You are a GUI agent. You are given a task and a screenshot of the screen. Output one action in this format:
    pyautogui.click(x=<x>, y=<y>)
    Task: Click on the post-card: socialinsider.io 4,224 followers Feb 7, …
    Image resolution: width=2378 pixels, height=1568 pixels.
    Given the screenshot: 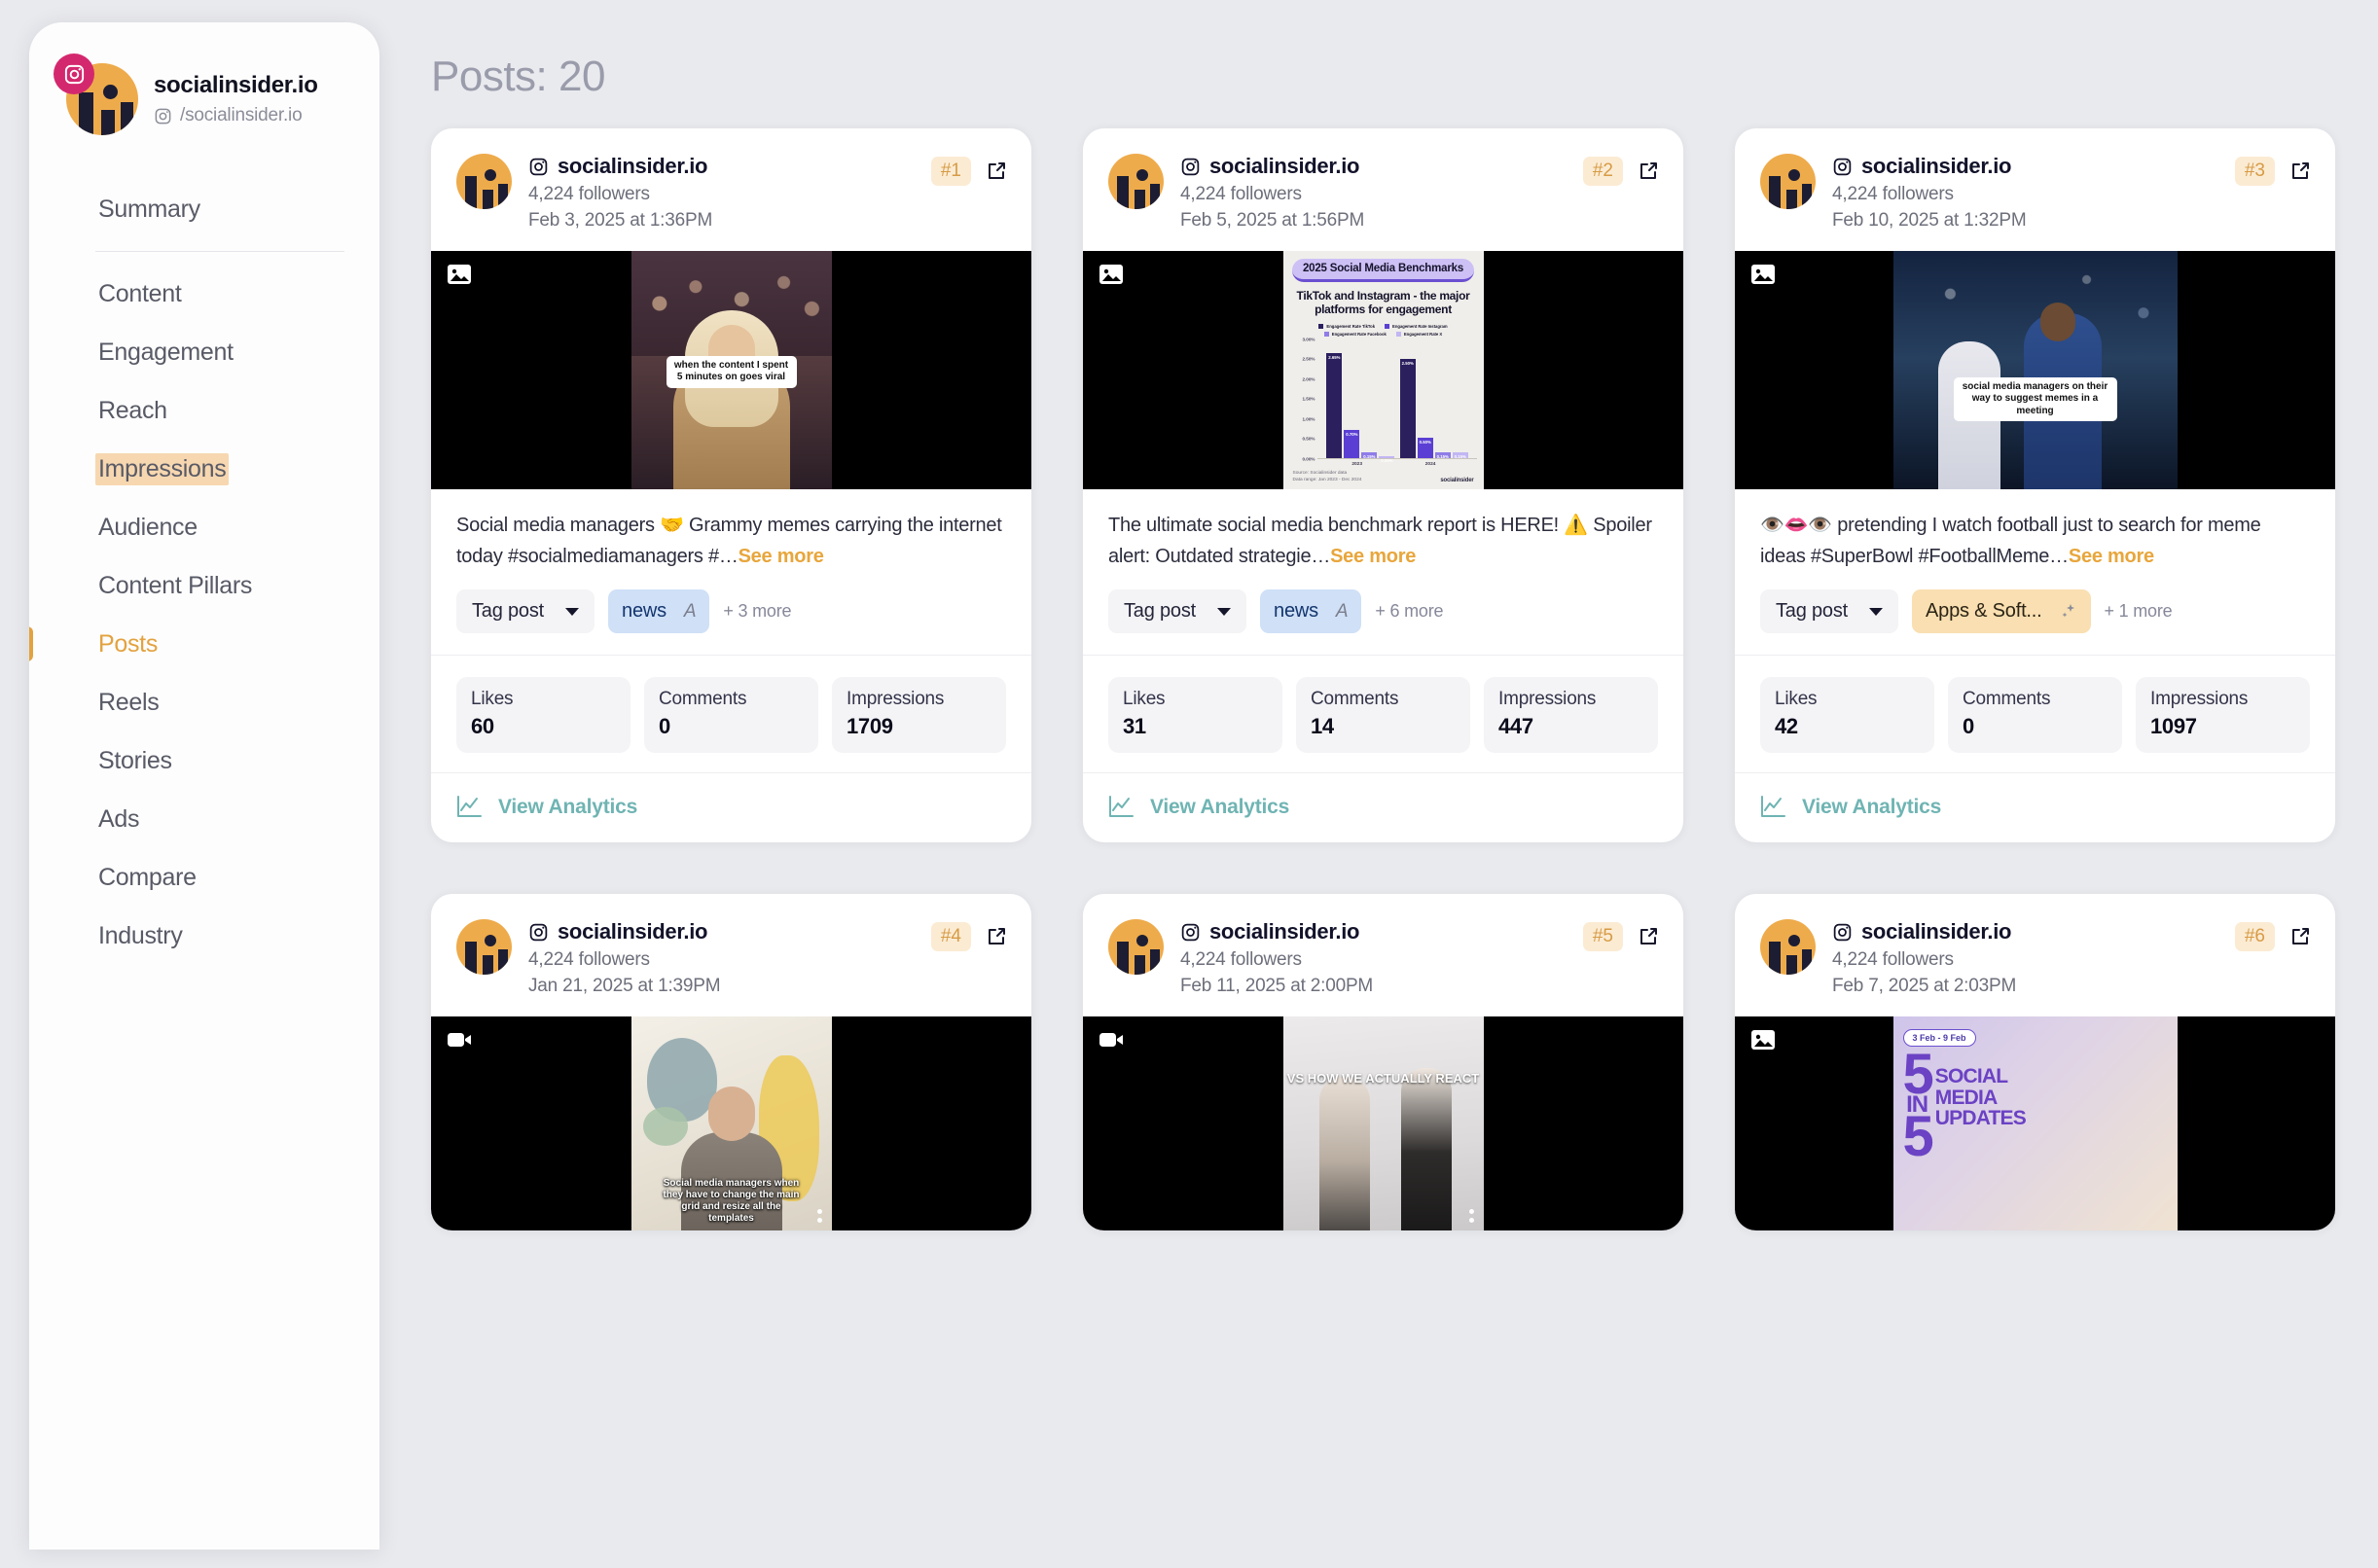 What is the action you would take?
    pyautogui.click(x=2035, y=1062)
    